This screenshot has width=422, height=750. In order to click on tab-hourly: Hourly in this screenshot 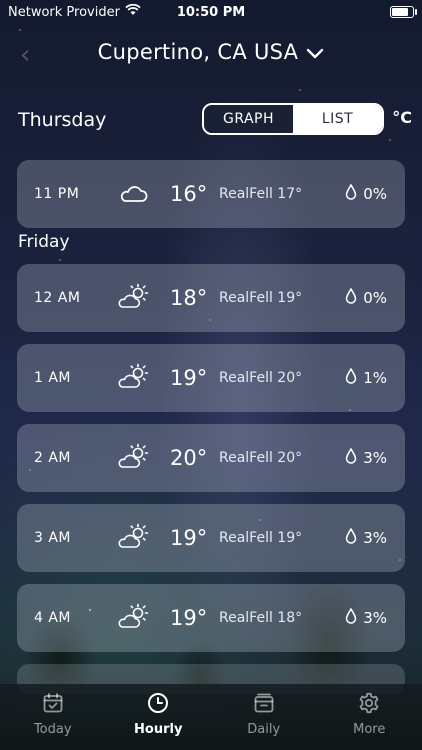, I will do `click(159, 717)`.